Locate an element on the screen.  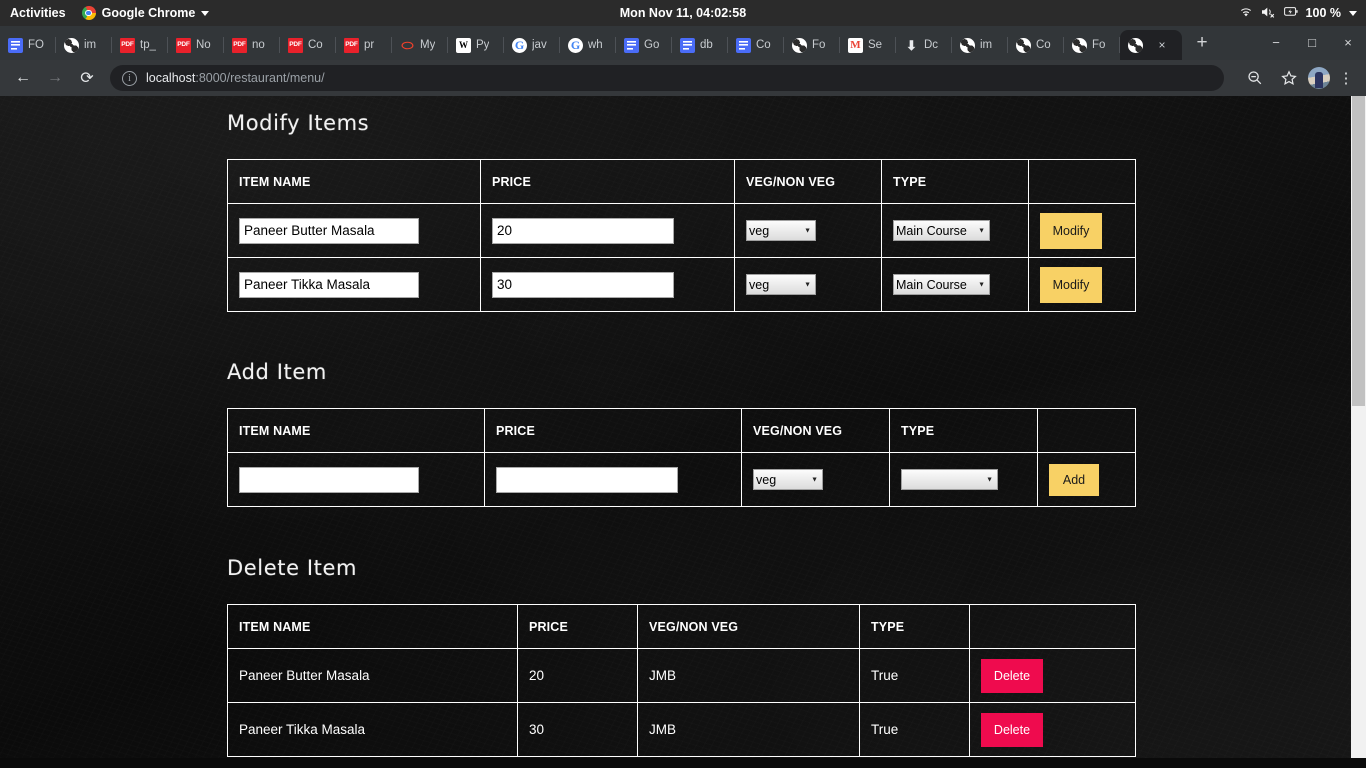
page-scrollbar is located at coordinates (1358, 427).